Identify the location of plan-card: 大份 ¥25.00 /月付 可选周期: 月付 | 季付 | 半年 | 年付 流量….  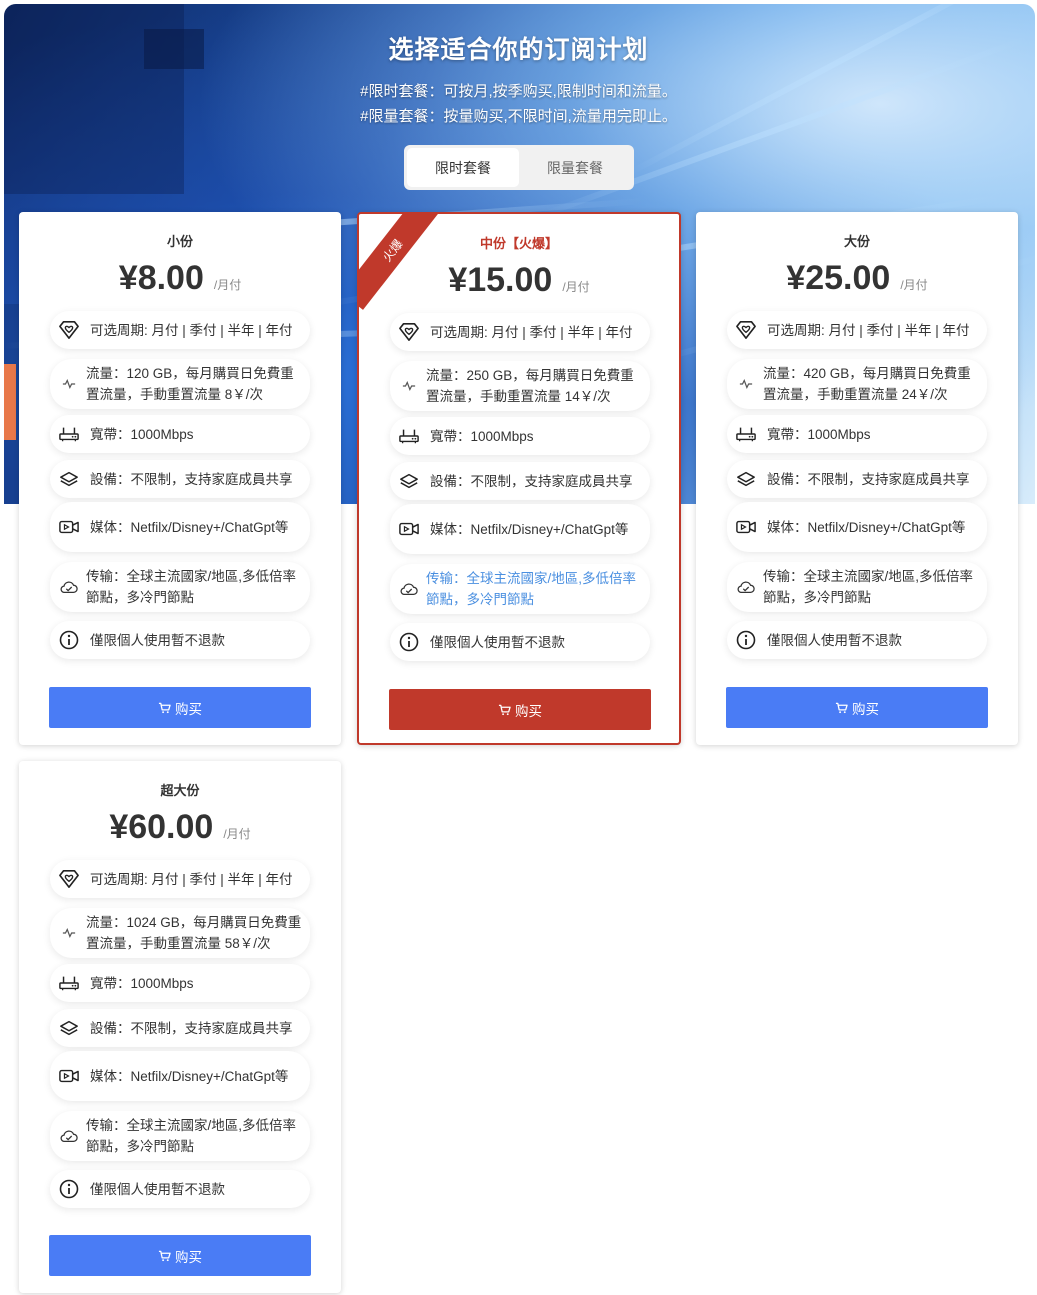
(857, 478).